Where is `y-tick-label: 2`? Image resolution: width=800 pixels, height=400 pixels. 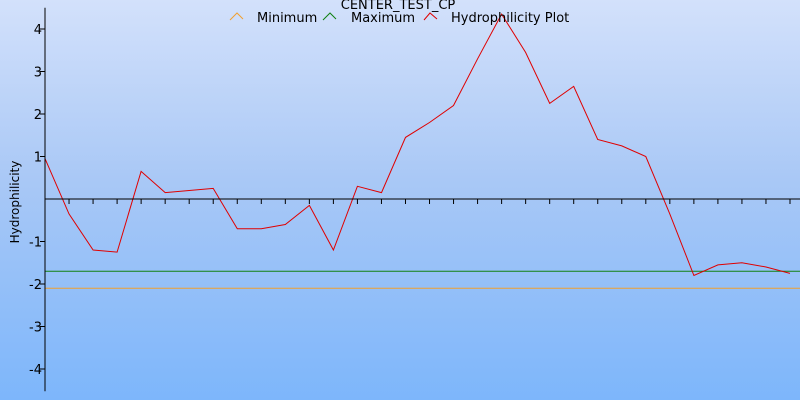 y-tick-label: 2 is located at coordinates (38, 115).